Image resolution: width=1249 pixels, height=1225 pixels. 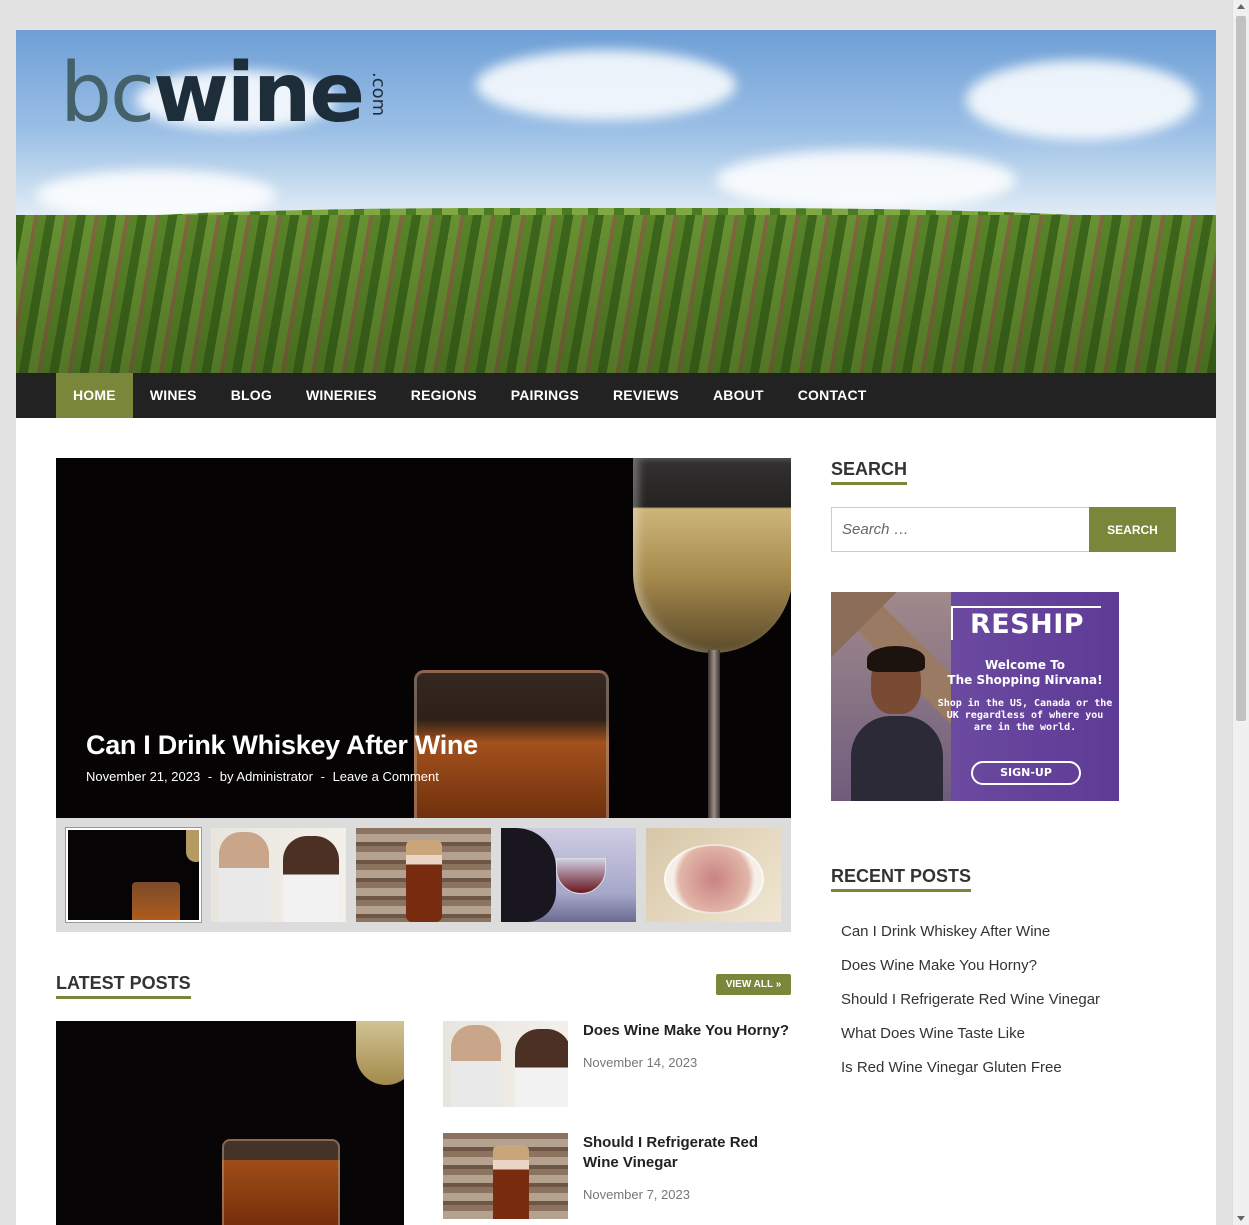 I want to click on ad-person-hair, so click(x=896, y=659).